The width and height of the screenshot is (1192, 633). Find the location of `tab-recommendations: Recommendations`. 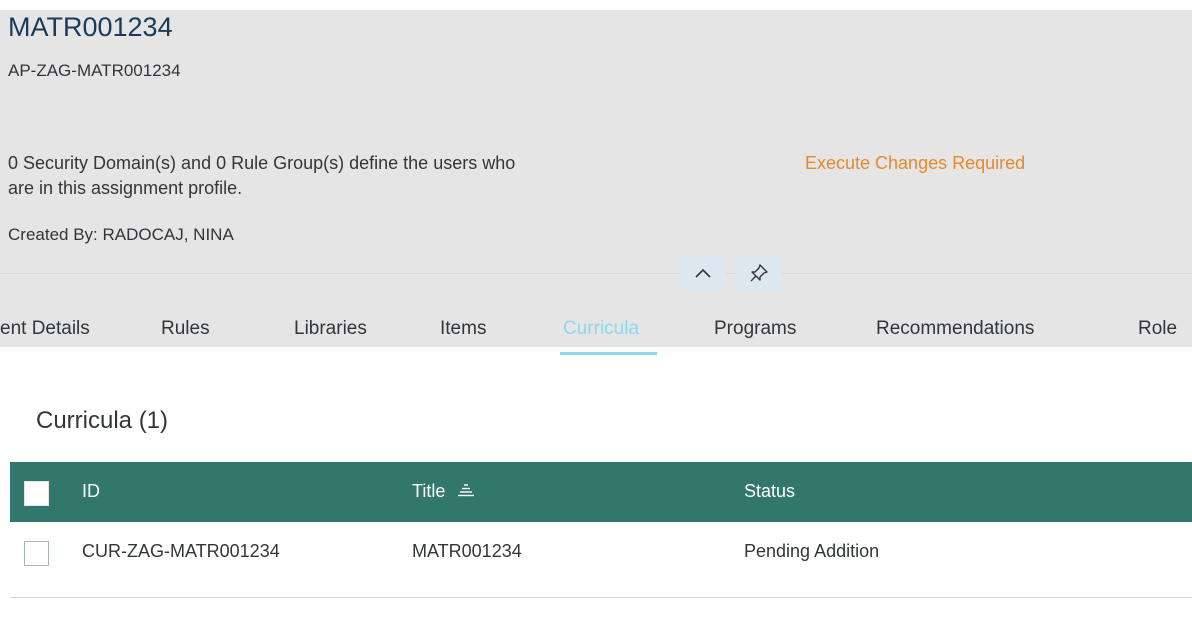

tab-recommendations: Recommendations is located at coordinates (955, 329).